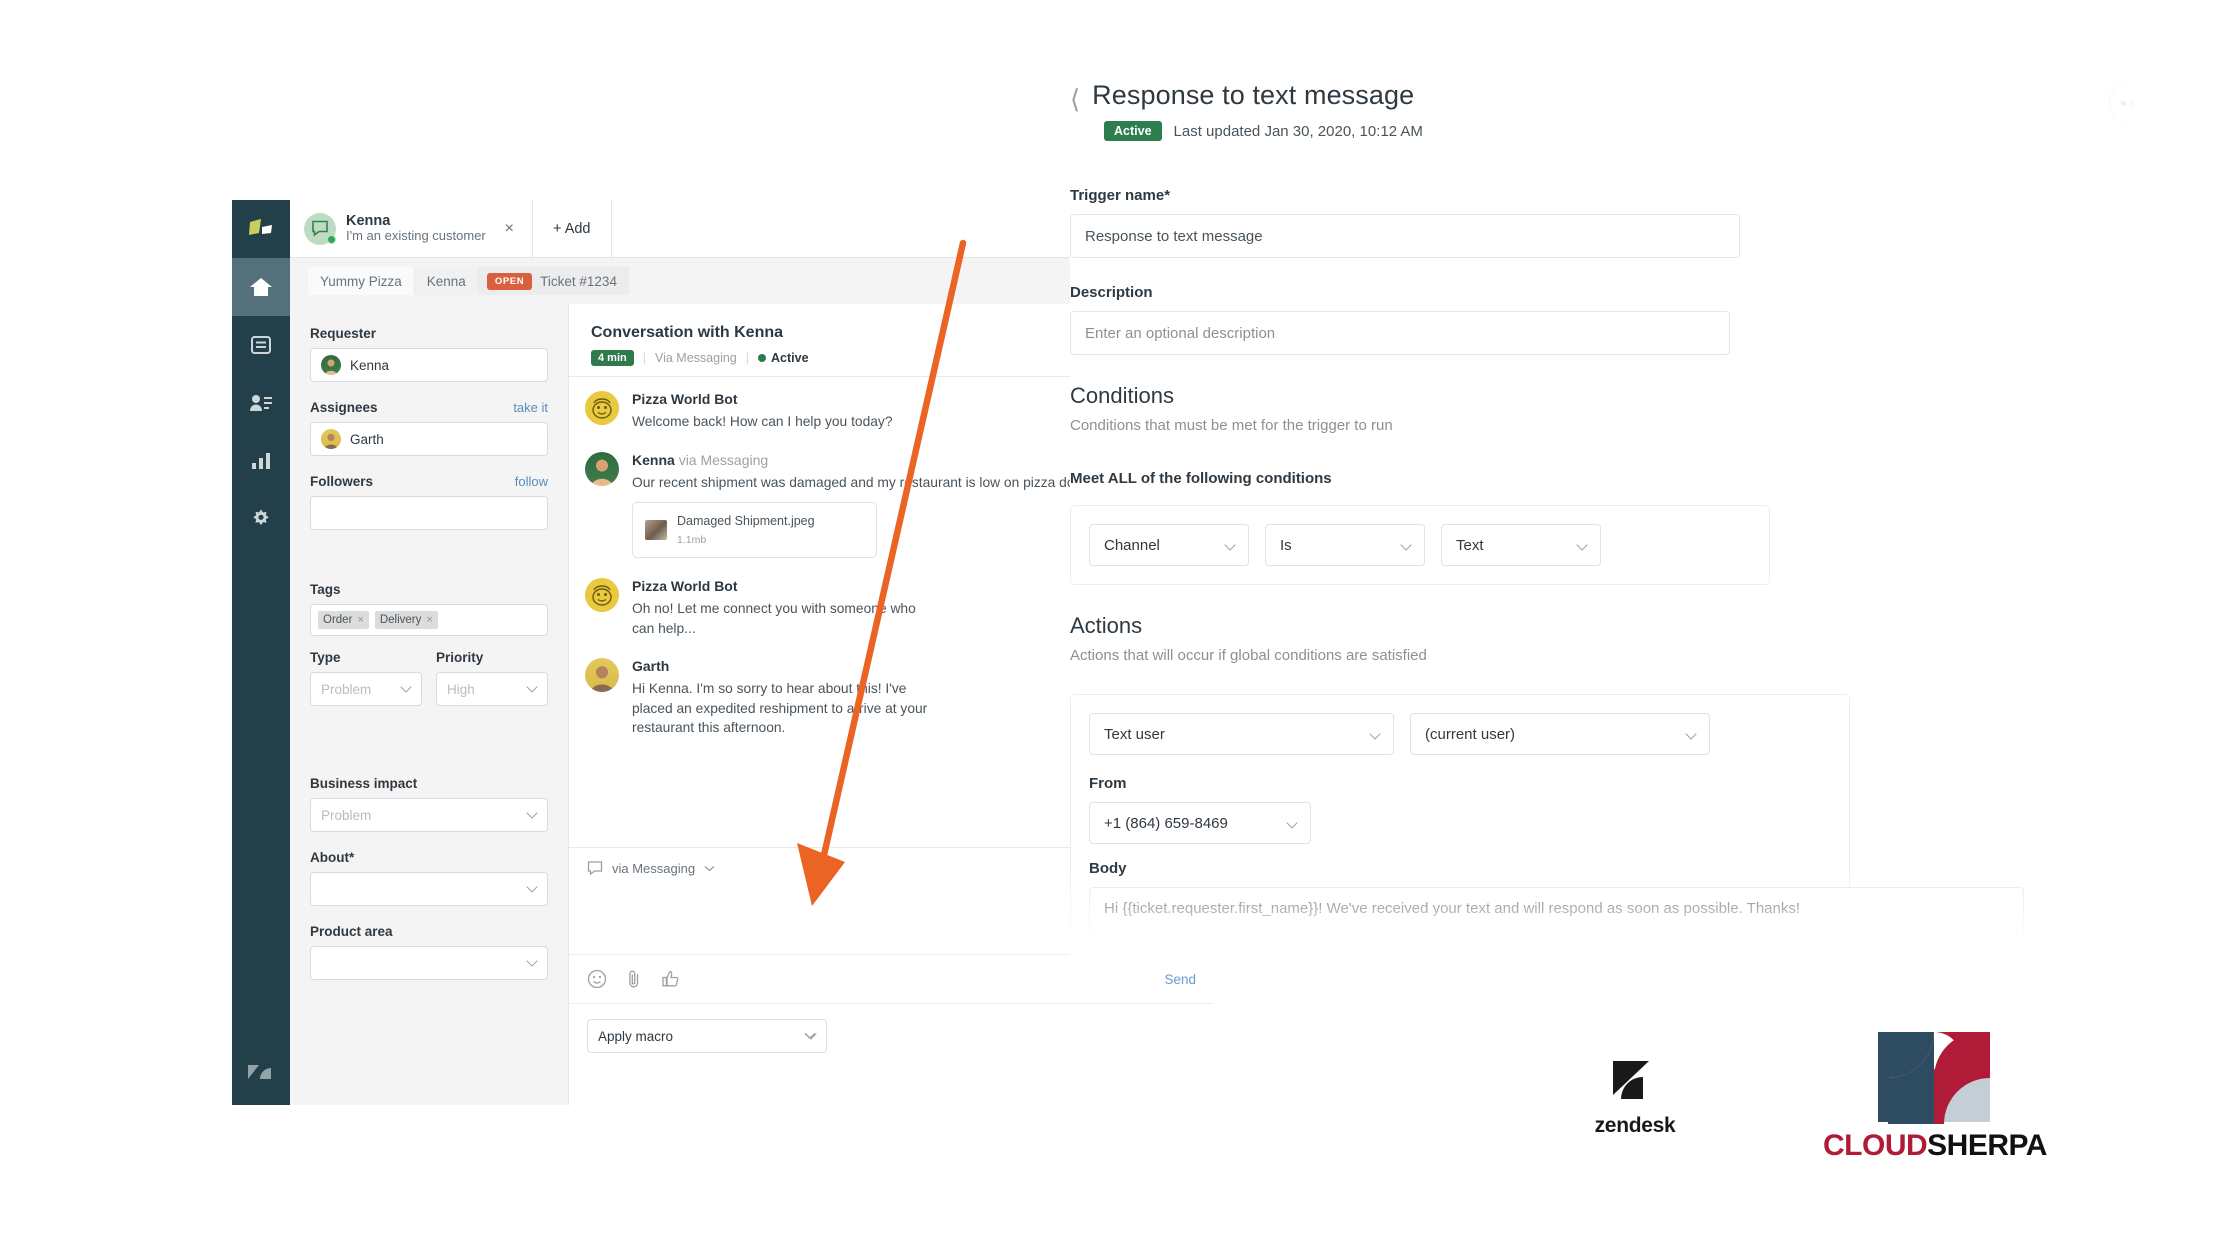 Image resolution: width=2240 pixels, height=1260 pixels. What do you see at coordinates (612, 358) in the screenshot?
I see `duration-badge: 4 min` at bounding box center [612, 358].